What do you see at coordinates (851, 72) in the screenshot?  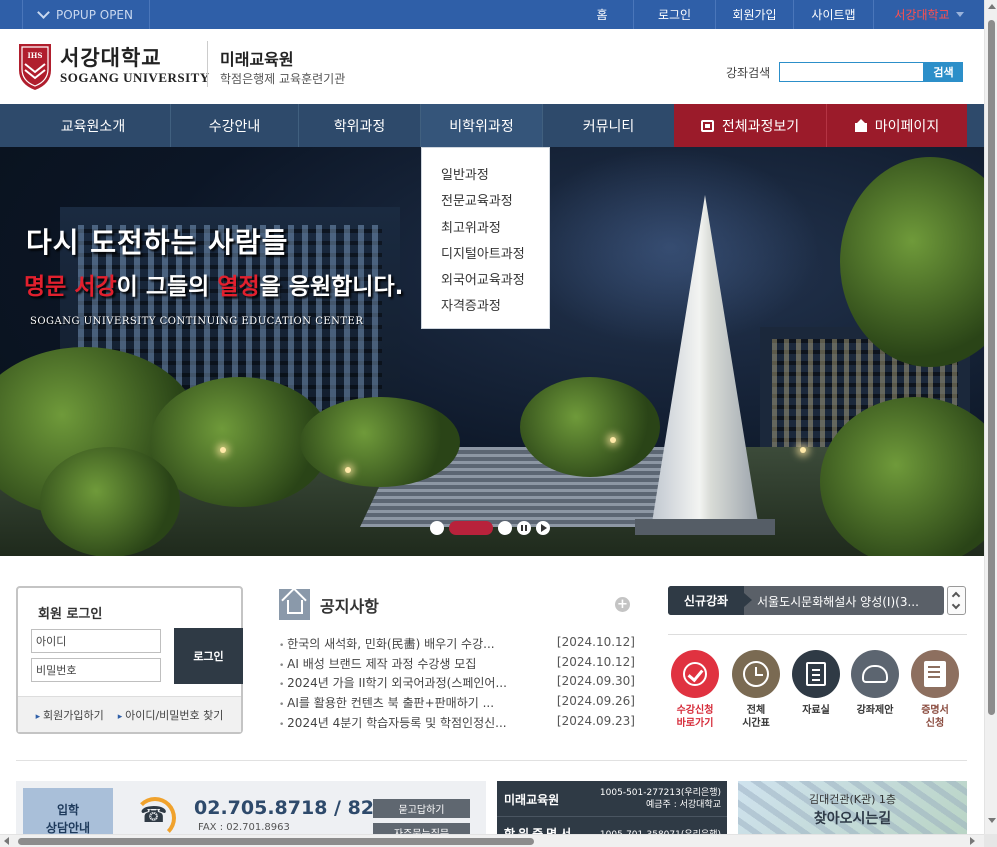 I see `course-search-input` at bounding box center [851, 72].